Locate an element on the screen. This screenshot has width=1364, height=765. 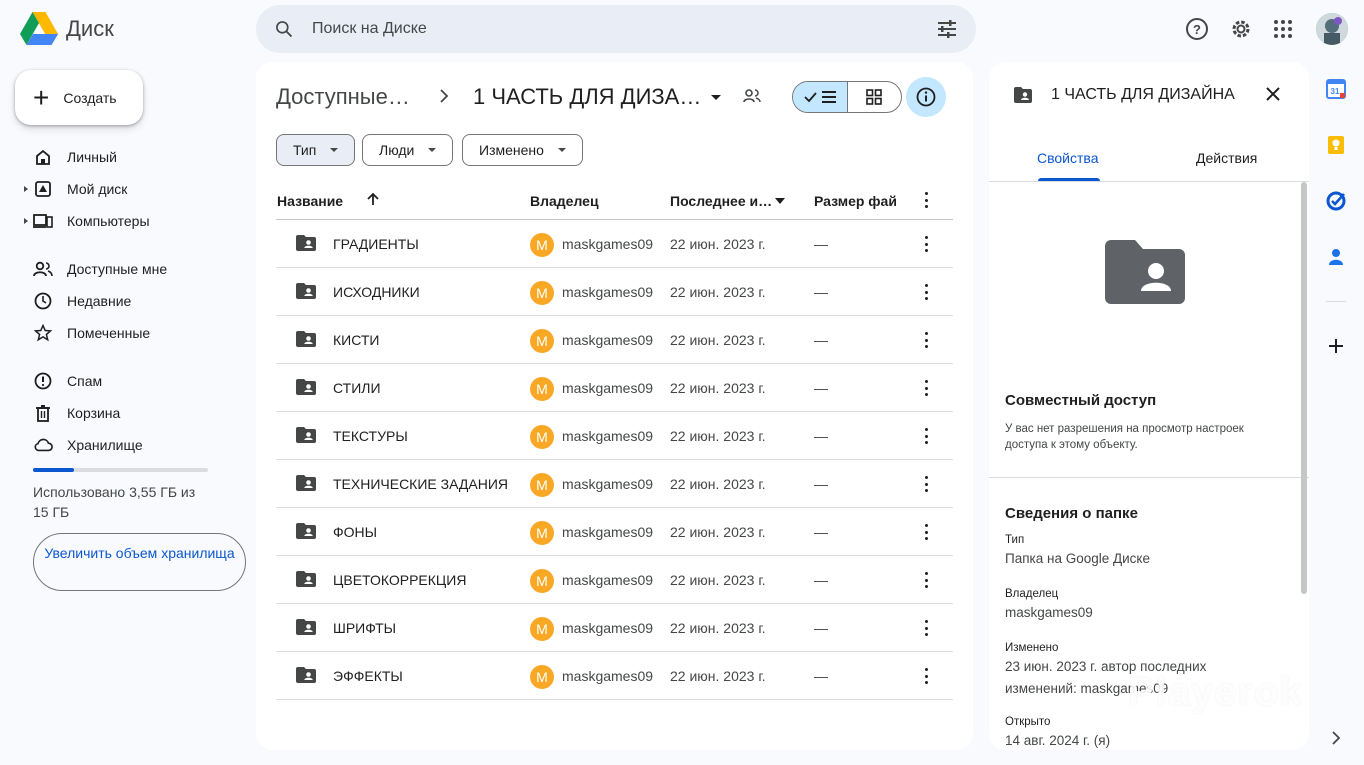
field-opened-label: Открыто is located at coordinates (1028, 722).